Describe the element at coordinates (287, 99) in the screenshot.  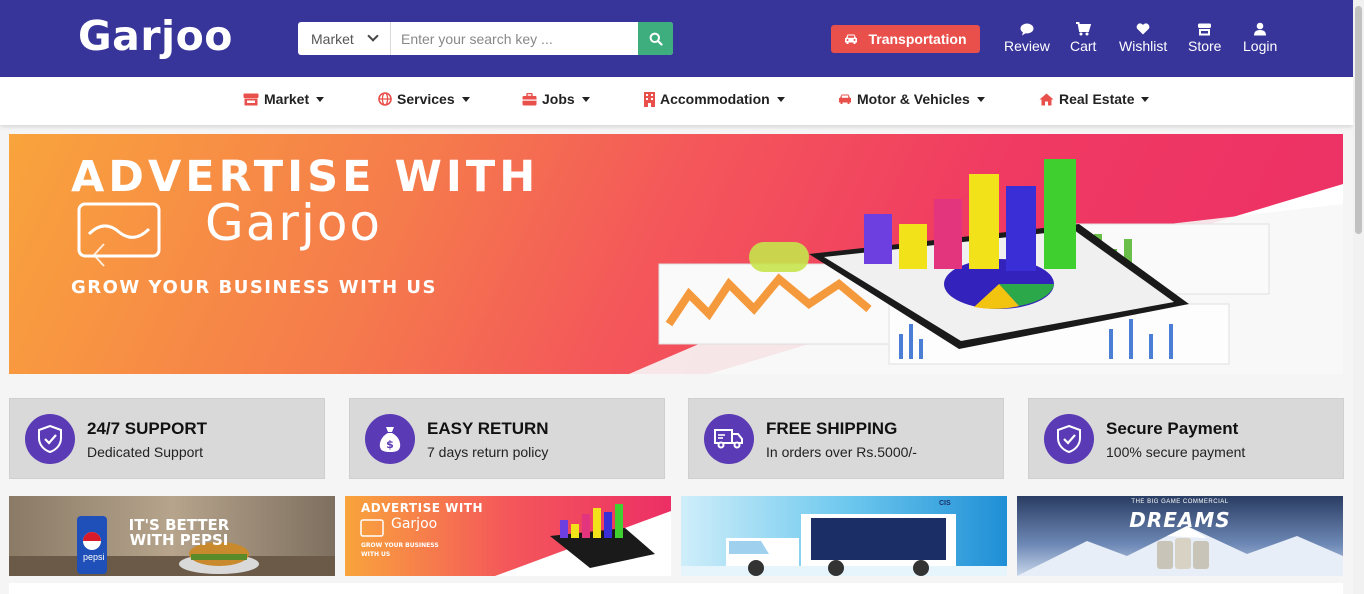
I see `category-market-label: Market` at that location.